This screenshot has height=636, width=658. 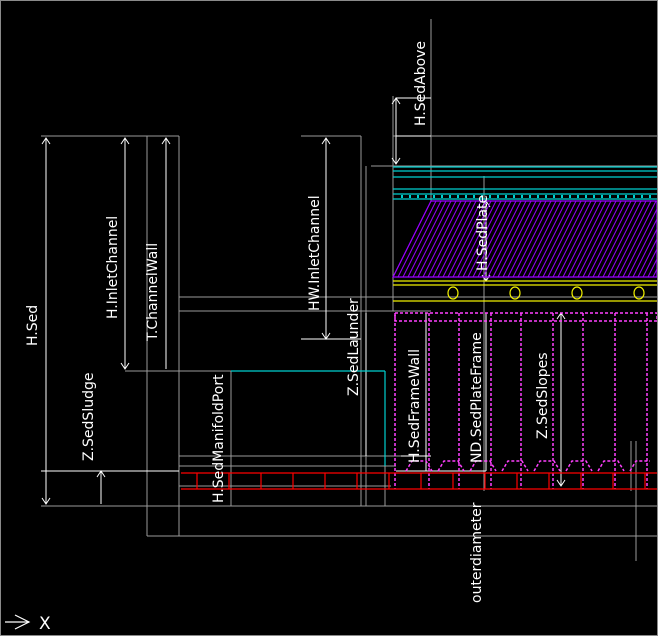 What do you see at coordinates (113, 267) in the screenshot?
I see `label-h-inlet-channel: H.InletChannel` at bounding box center [113, 267].